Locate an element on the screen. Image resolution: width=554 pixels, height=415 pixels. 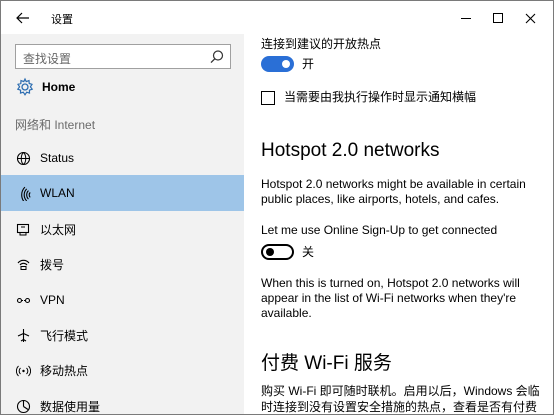
connect-suggested-row: 开 is located at coordinates (287, 64).